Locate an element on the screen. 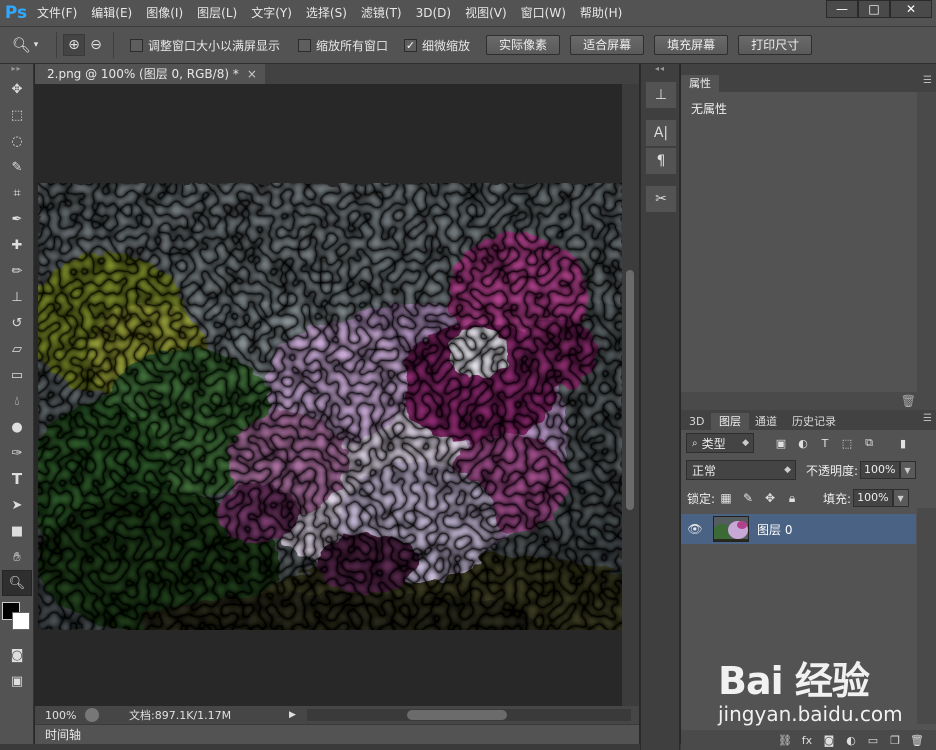 The width and height of the screenshot is (936, 750). panel-grip: ▸▸ is located at coordinates (16, 70).